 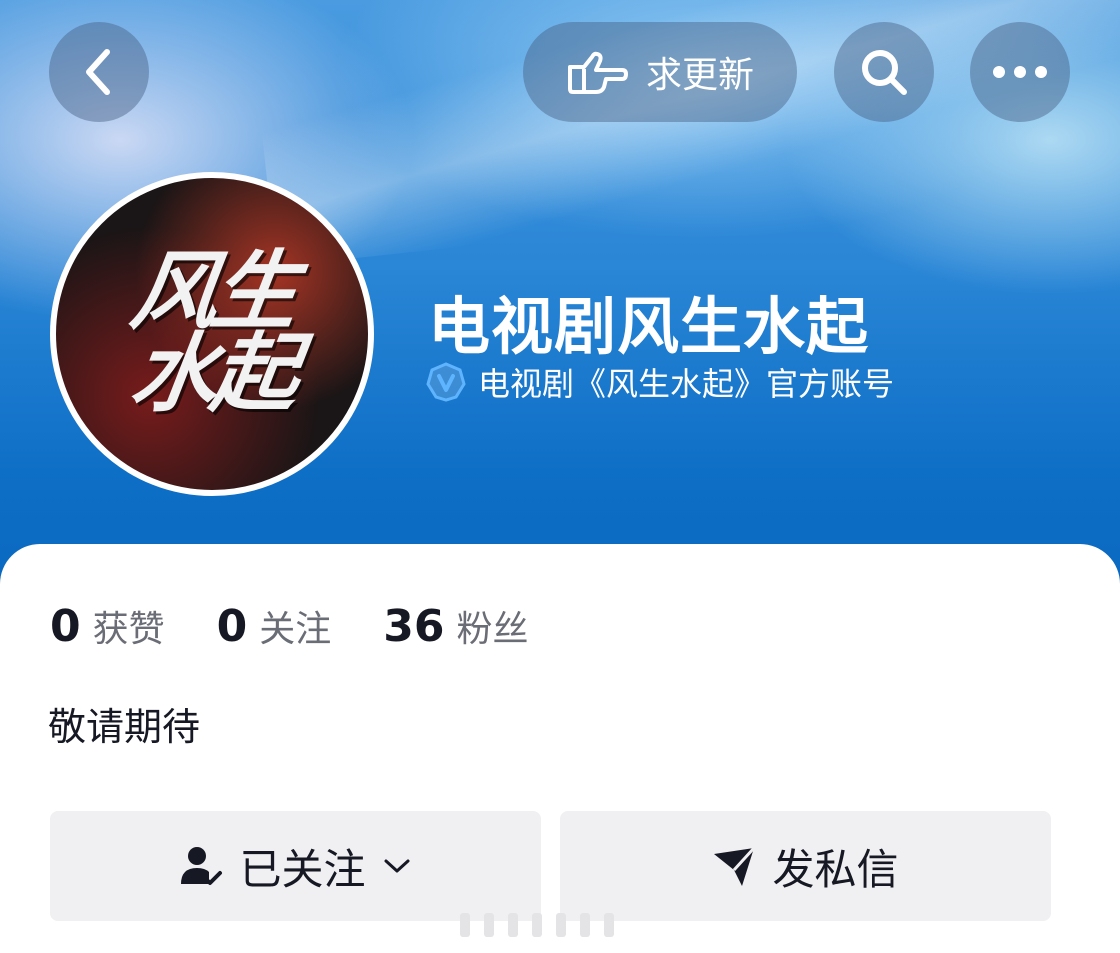 I want to click on search-button, so click(x=884, y=72).